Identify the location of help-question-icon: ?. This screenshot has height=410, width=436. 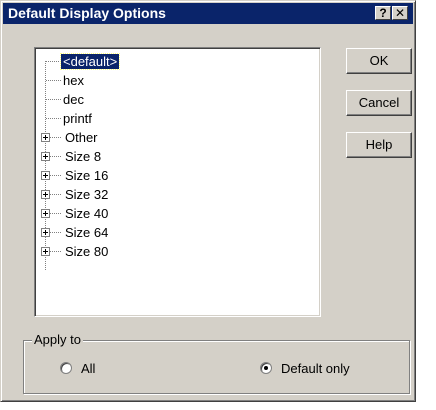
(383, 13).